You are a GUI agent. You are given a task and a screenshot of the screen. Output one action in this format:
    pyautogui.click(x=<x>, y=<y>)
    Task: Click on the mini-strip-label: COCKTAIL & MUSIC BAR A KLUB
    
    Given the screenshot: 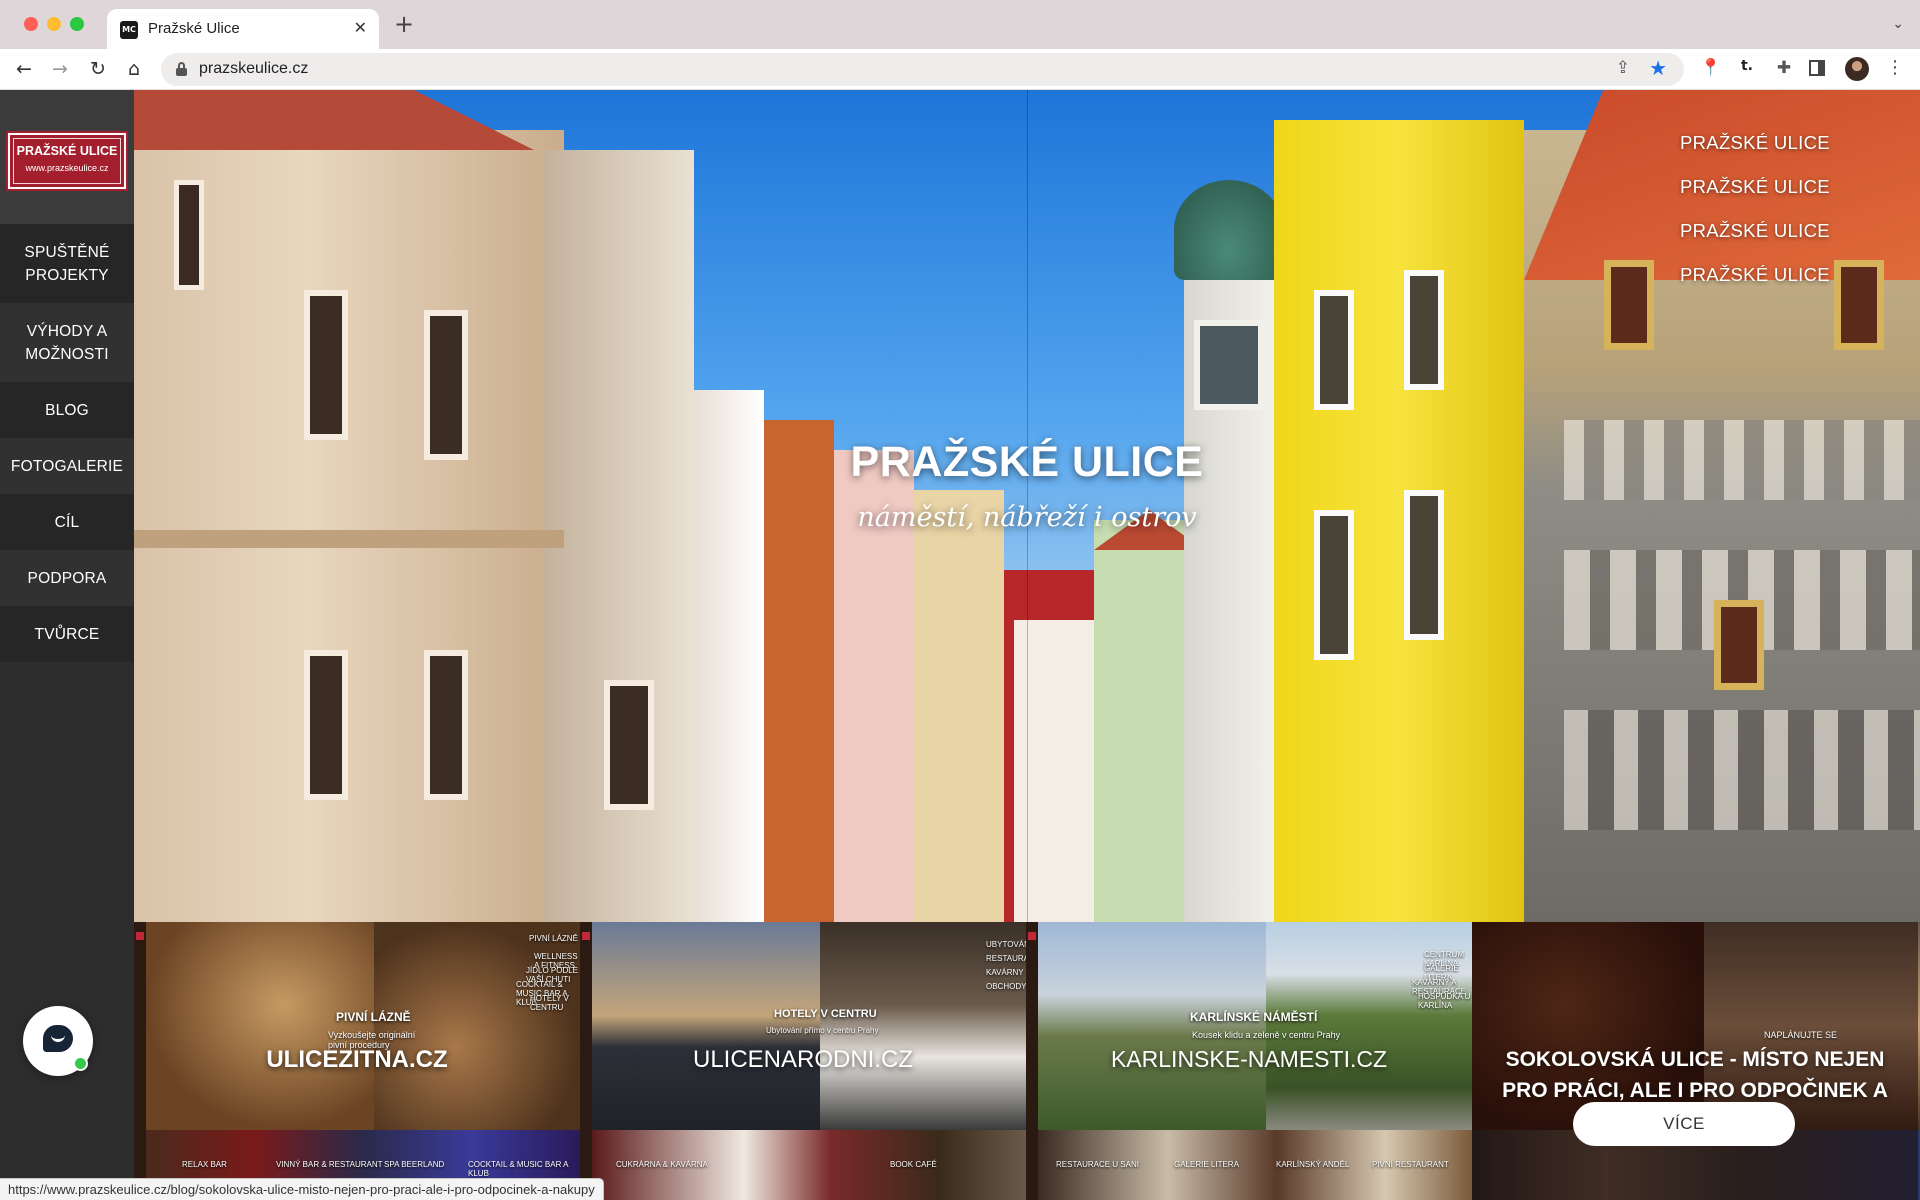 What is the action you would take?
    pyautogui.click(x=518, y=1169)
    